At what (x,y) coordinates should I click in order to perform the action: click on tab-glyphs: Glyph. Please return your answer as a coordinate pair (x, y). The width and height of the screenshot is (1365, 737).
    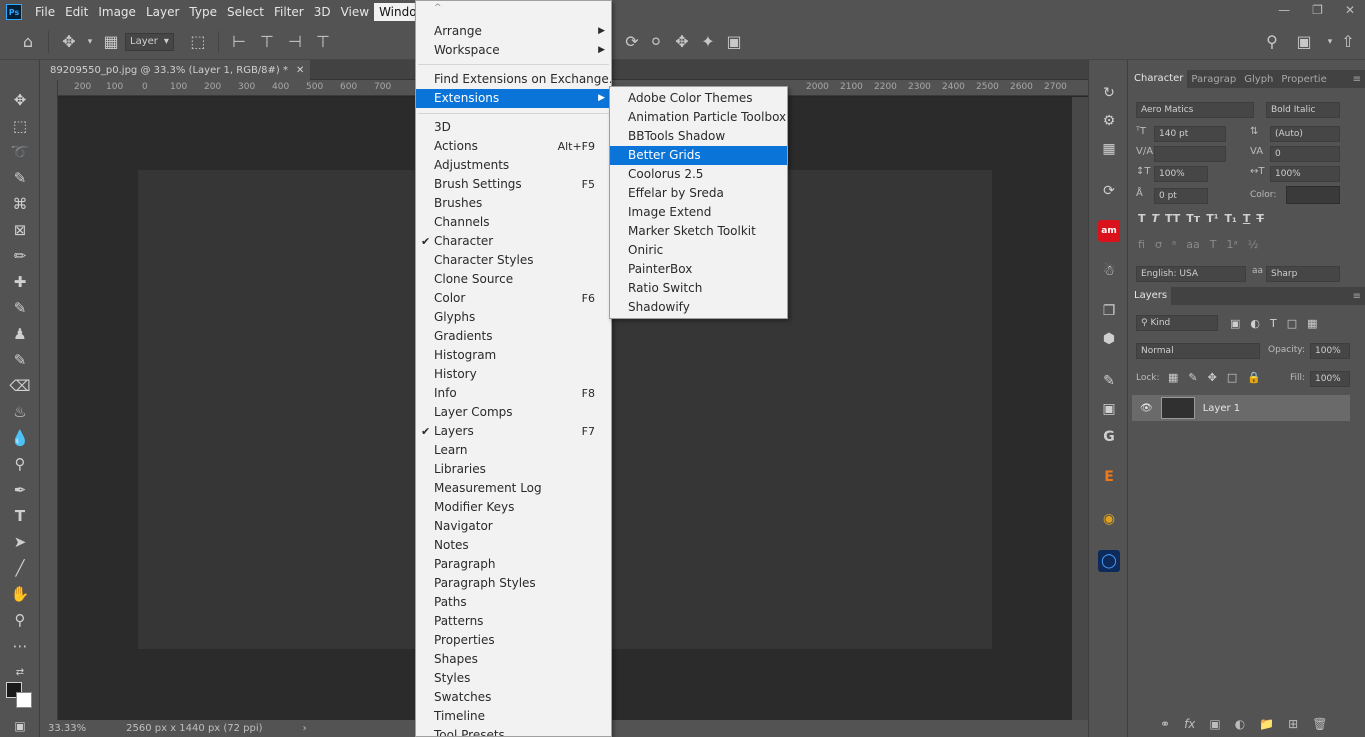
    Looking at the image, I should click on (1258, 79).